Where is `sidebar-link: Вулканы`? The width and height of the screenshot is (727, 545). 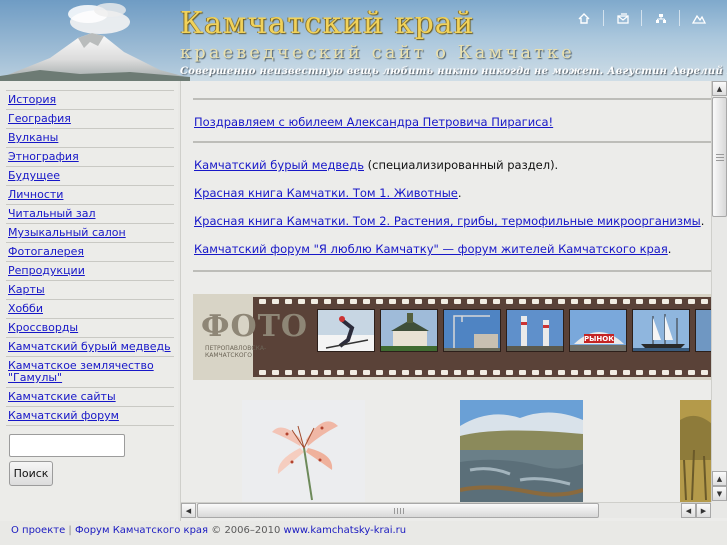 sidebar-link: Вулканы is located at coordinates (33, 137).